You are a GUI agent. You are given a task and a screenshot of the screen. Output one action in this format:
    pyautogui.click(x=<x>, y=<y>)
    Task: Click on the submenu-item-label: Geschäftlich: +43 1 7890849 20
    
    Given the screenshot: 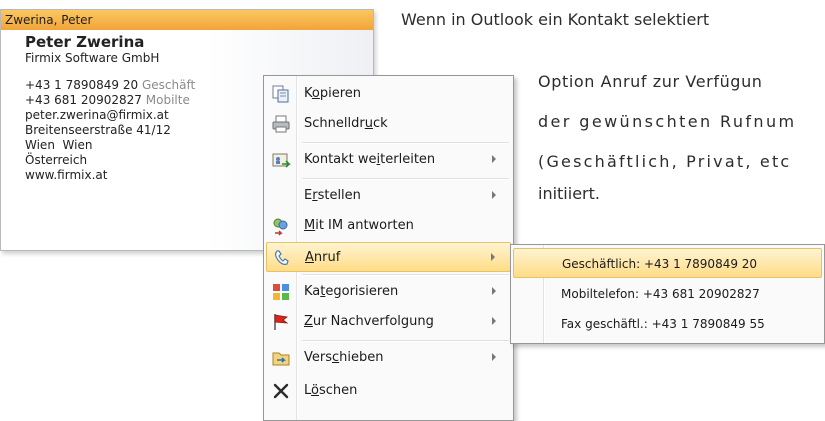 What is the action you would take?
    pyautogui.click(x=660, y=264)
    